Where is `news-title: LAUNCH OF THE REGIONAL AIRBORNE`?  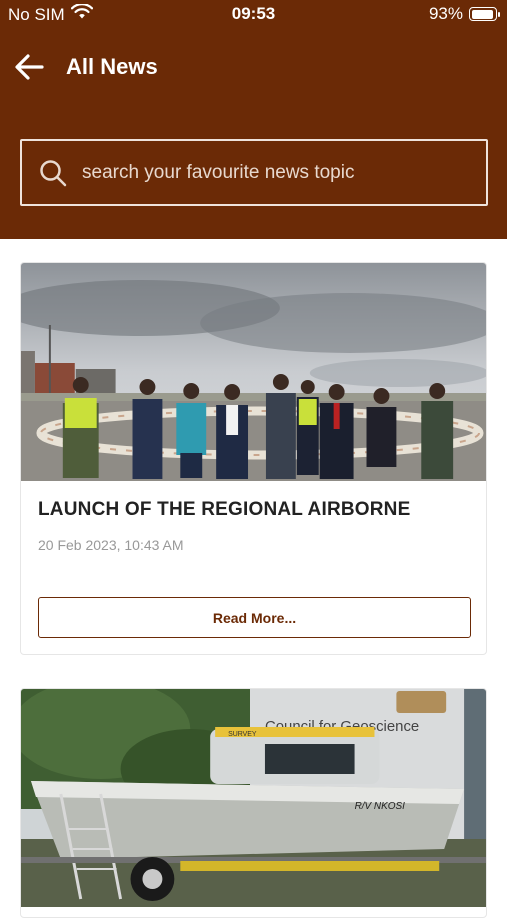
news-title: LAUNCH OF THE REGIONAL AIRBORNE is located at coordinates (224, 510).